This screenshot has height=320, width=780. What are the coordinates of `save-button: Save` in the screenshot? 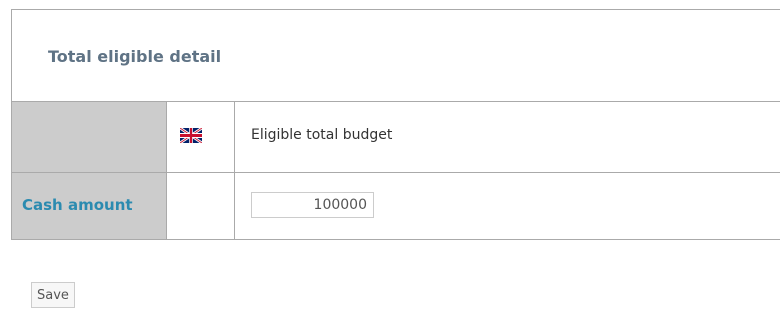 It's located at (53, 295).